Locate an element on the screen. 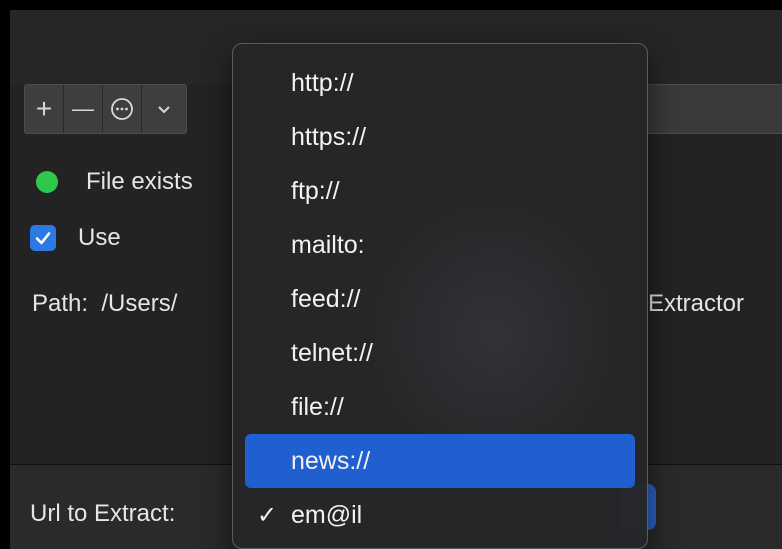 The height and width of the screenshot is (549, 782). url-to-extract-label: Url to Extract: is located at coordinates (103, 513).